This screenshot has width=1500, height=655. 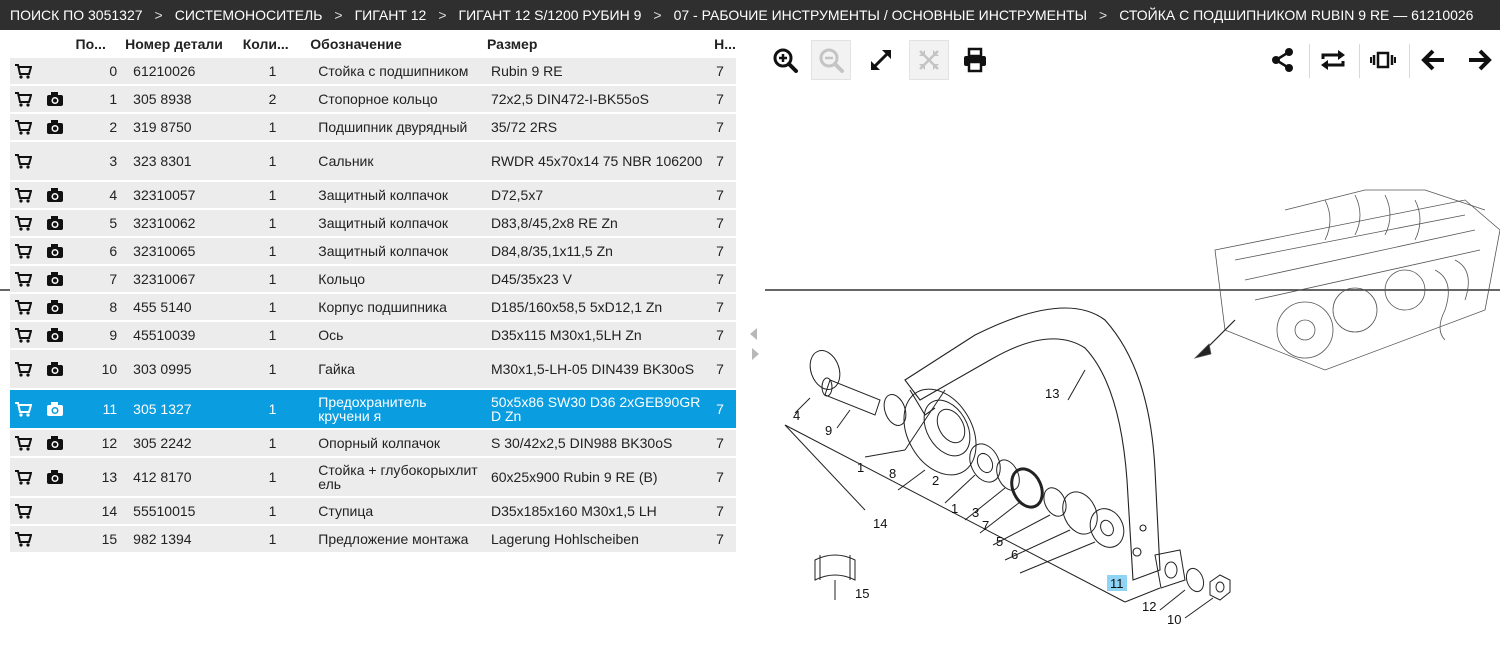 I want to click on next-button, so click(x=1480, y=60).